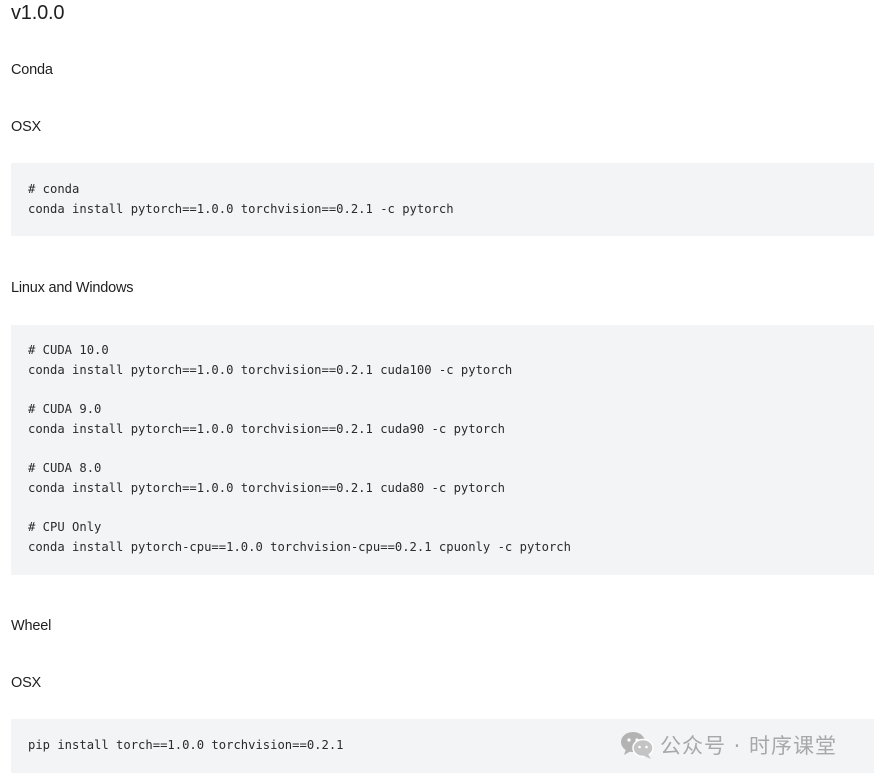  Describe the element at coordinates (38, 13) in the screenshot. I see `version-heading: v1.0.0` at that location.